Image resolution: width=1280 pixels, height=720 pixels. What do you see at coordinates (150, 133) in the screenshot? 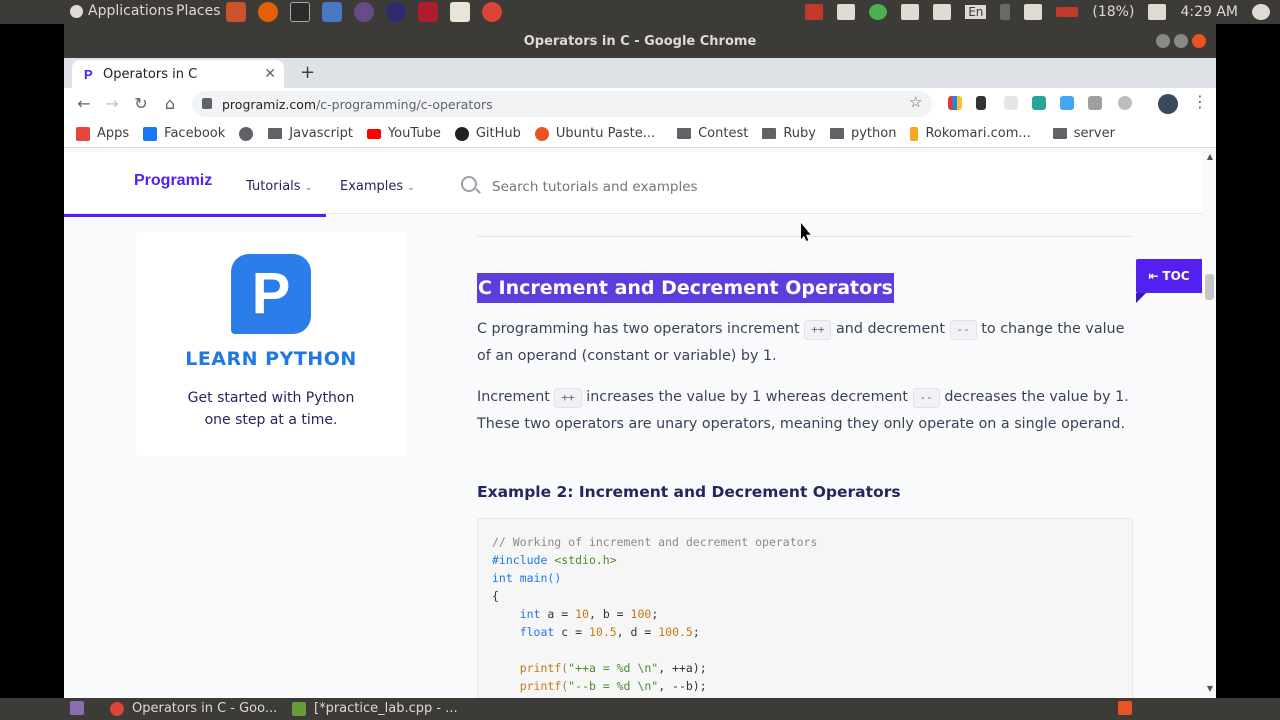
I see `facebook-icon` at bounding box center [150, 133].